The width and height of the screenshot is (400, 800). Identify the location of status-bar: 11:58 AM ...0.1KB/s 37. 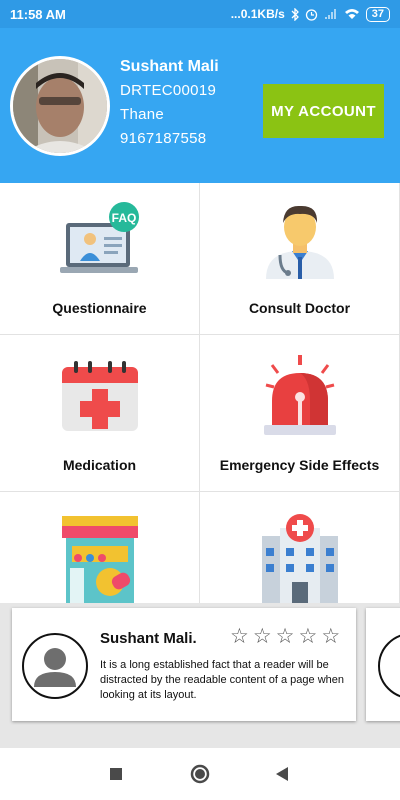
(200, 14).